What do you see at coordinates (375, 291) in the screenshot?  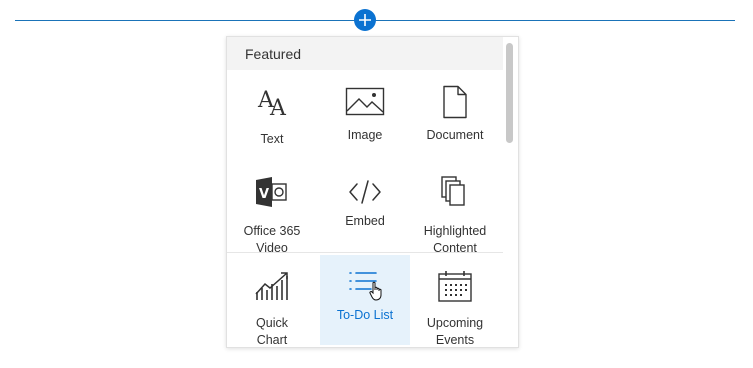 I see `hand-pointer-icon` at bounding box center [375, 291].